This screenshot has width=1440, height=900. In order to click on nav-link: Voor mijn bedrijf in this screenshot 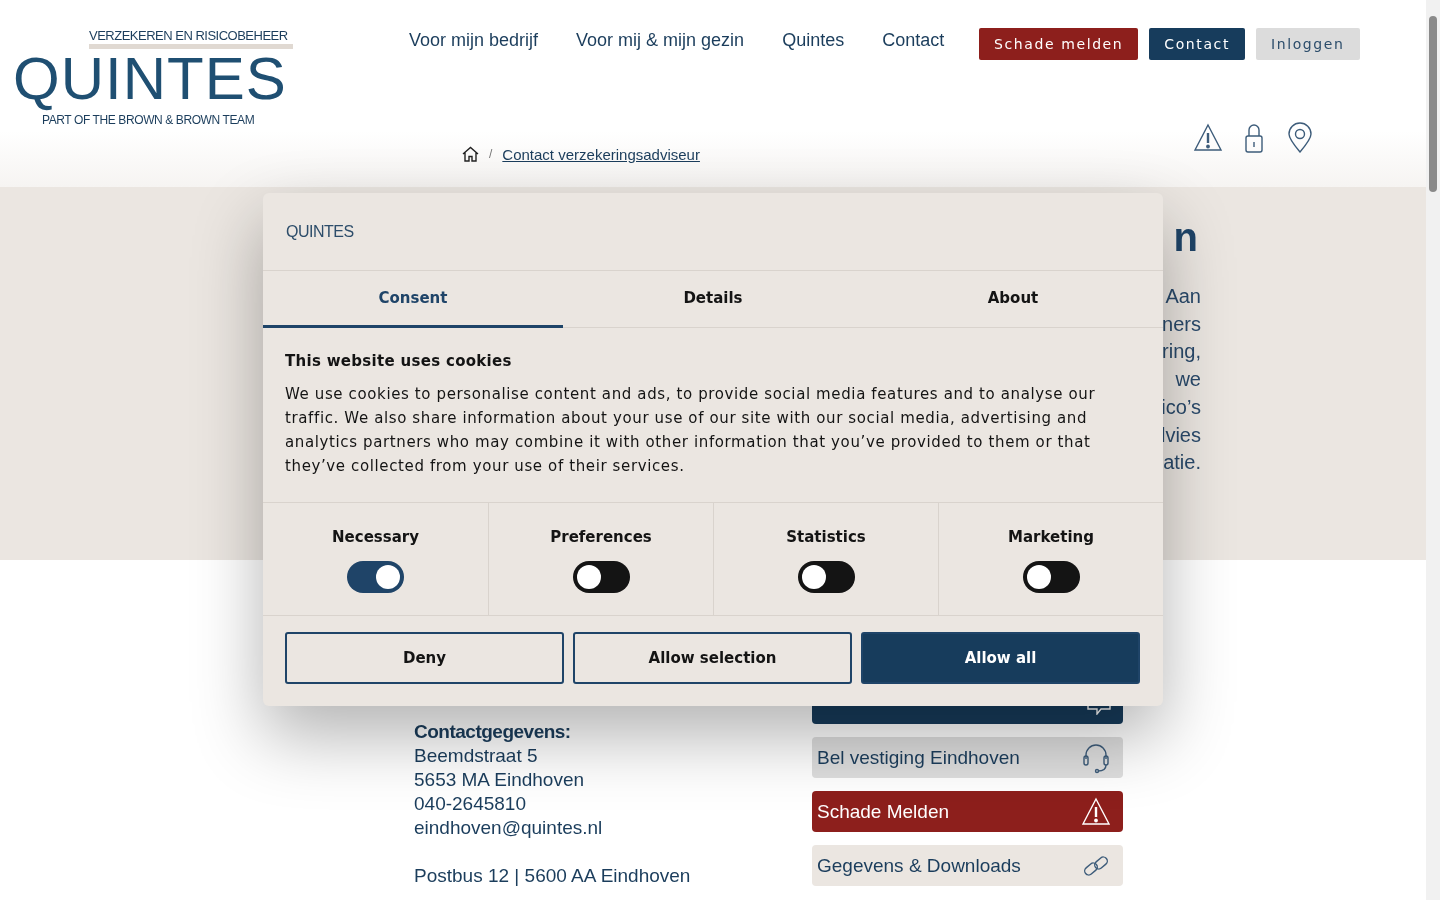, I will do `click(474, 62)`.